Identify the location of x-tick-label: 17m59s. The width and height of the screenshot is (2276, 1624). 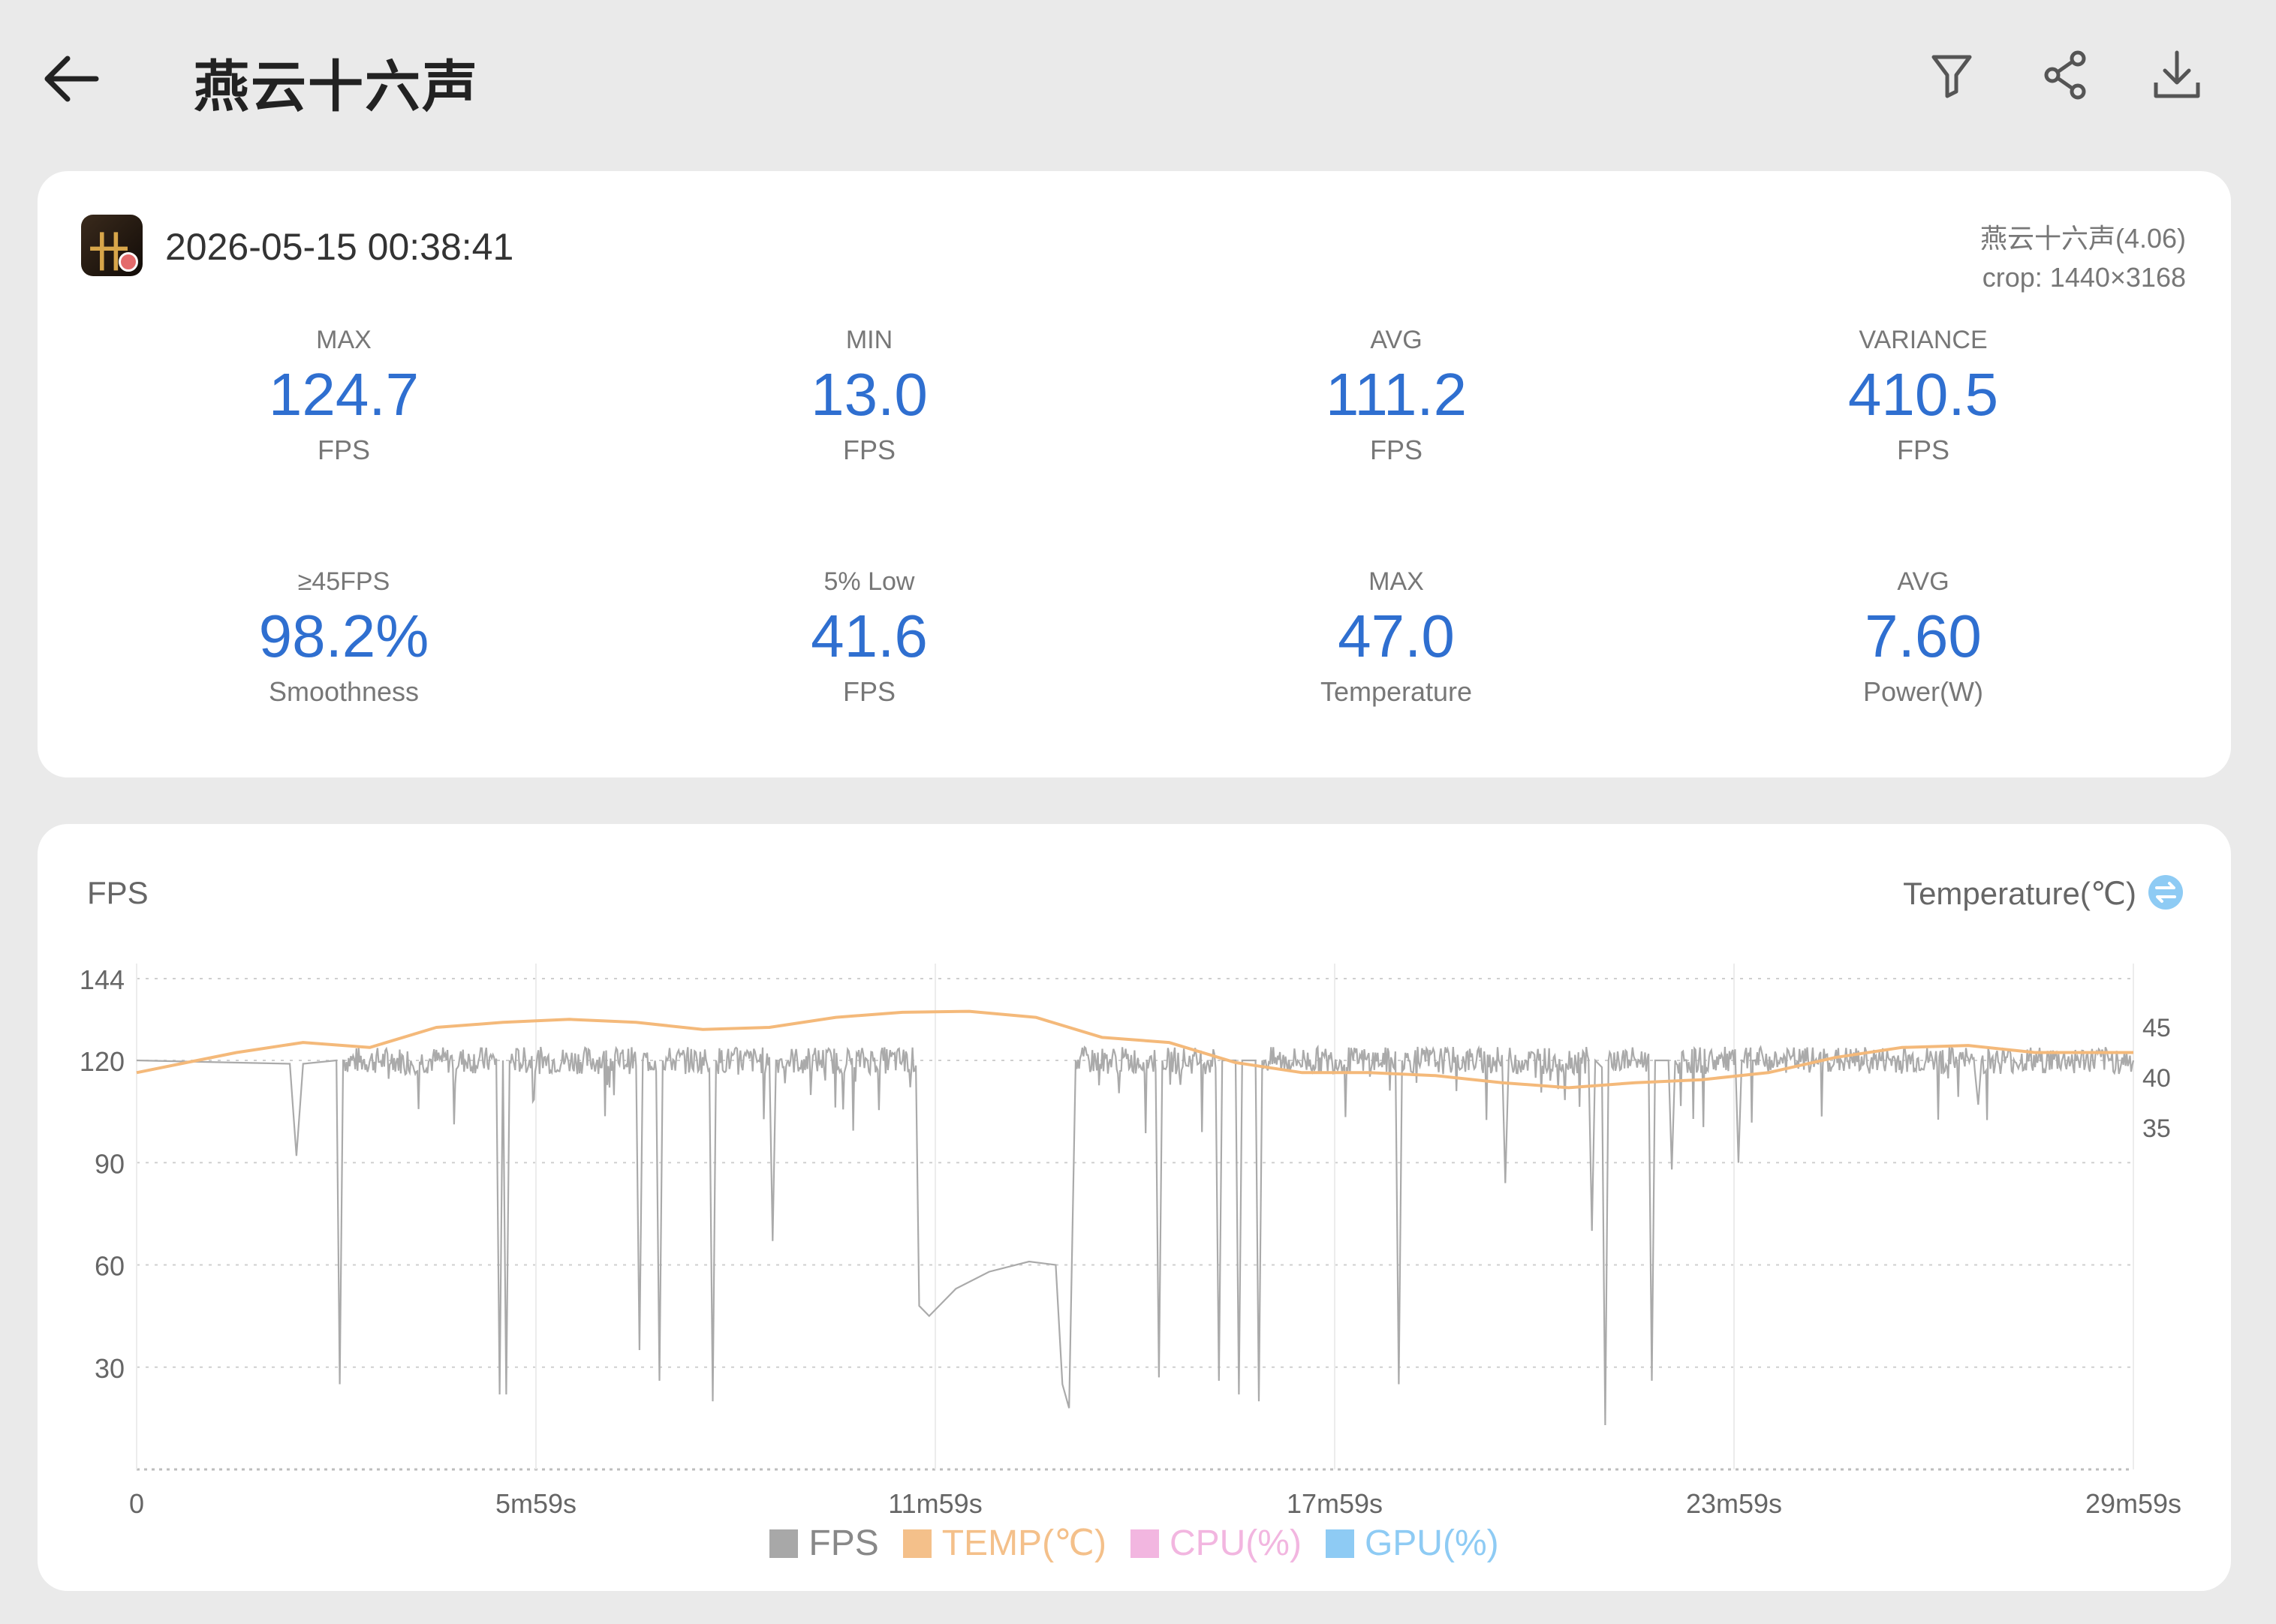
(1335, 1501).